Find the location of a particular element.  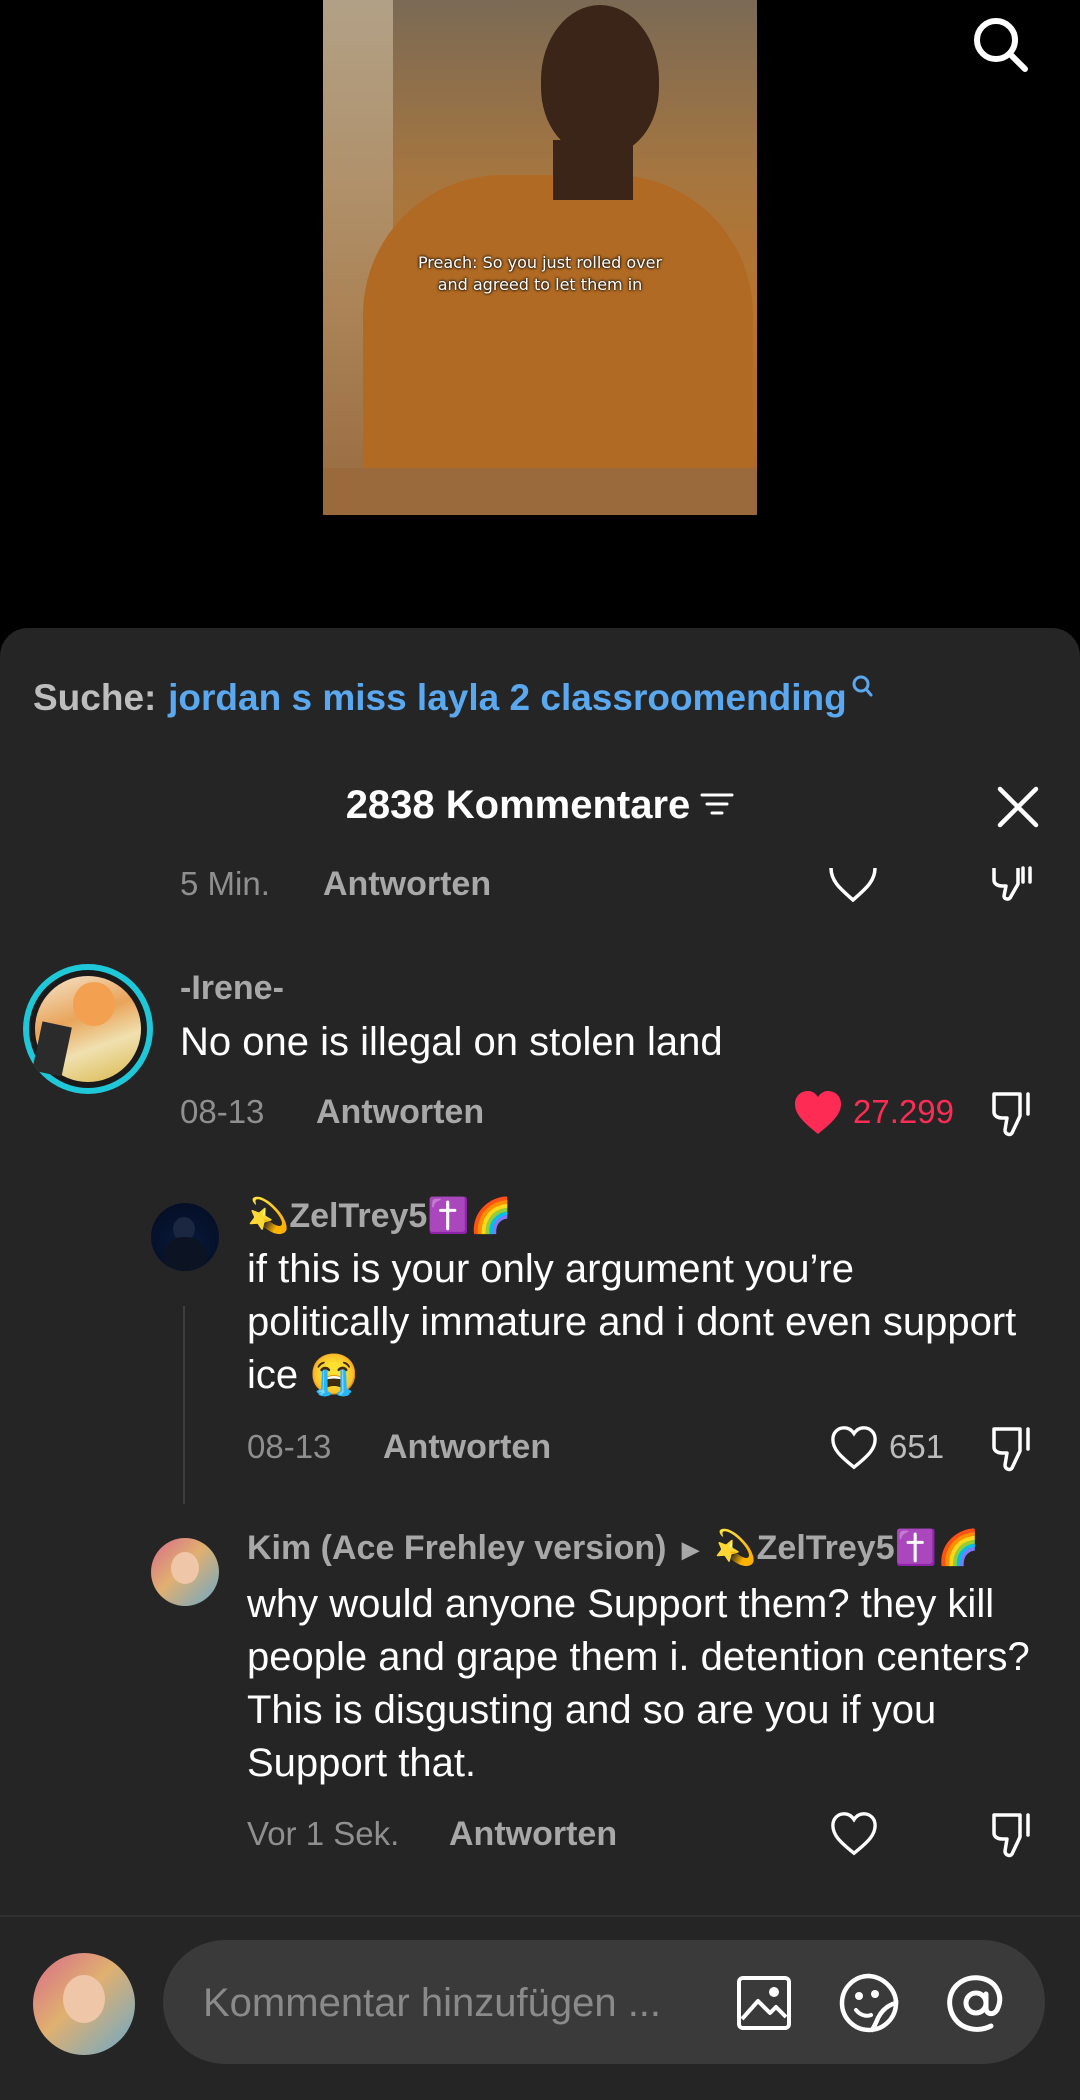

search-suggestion-query: jordan s miss layla 2 classroomending is located at coordinates (507, 697).